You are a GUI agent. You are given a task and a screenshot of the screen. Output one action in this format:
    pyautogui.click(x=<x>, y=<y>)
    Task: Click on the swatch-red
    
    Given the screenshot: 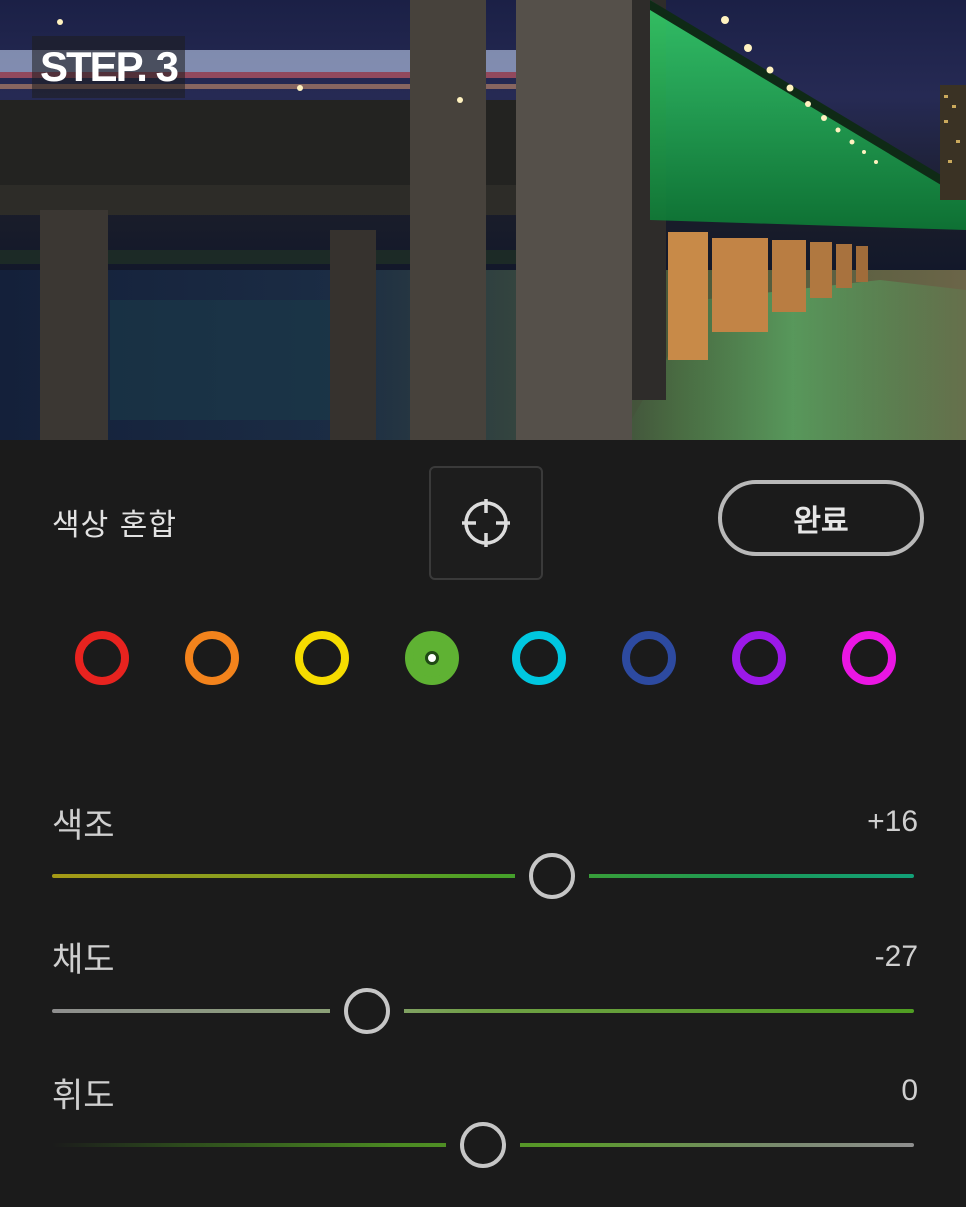 What is the action you would take?
    pyautogui.click(x=102, y=658)
    